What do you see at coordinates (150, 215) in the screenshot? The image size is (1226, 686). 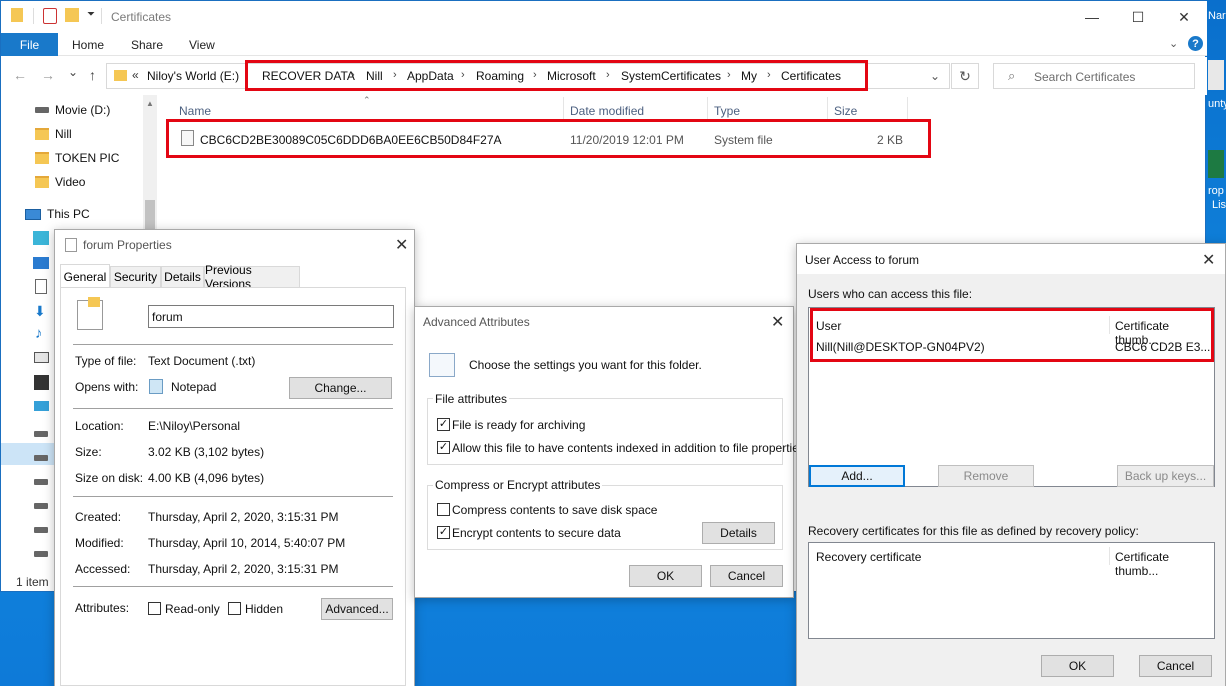 I see `scrollbar-thumb` at bounding box center [150, 215].